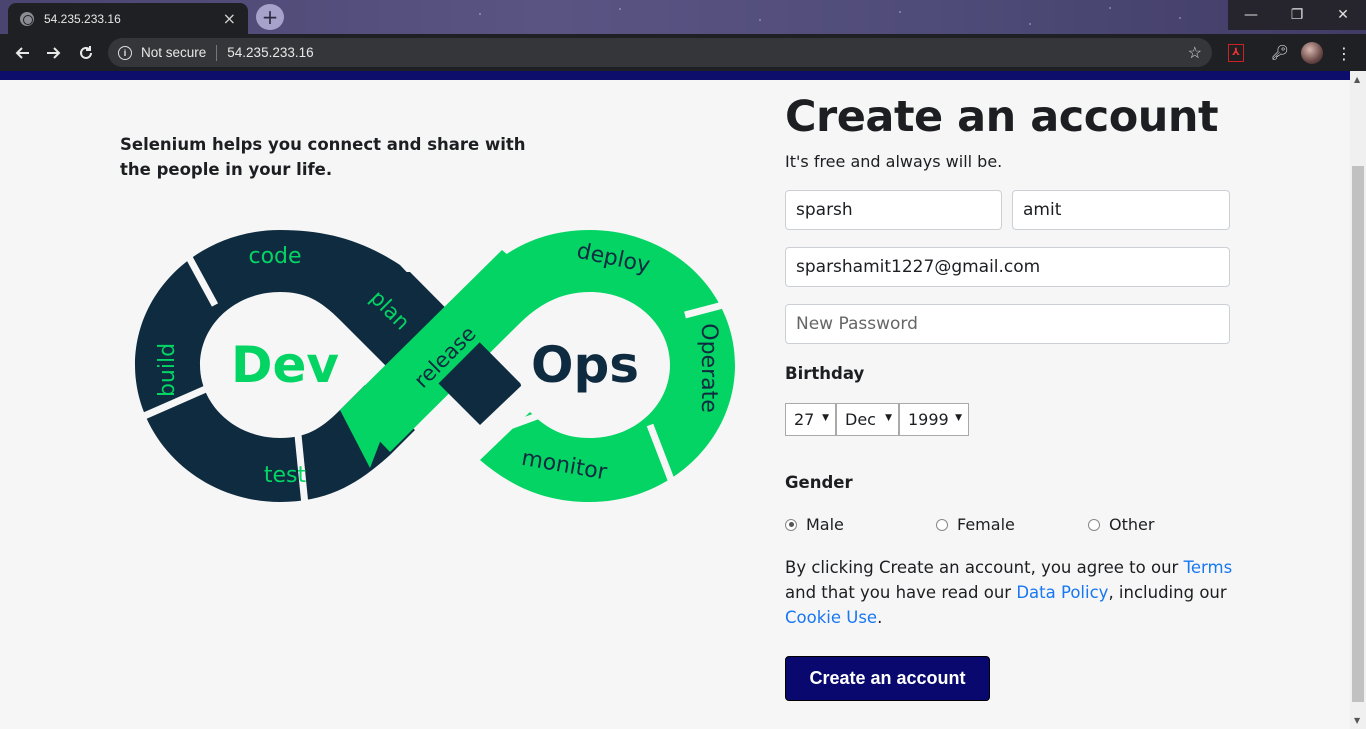 The width and height of the screenshot is (1366, 729). Describe the element at coordinates (1357, 720) in the screenshot. I see `scroll-down-icon: ▼` at that location.